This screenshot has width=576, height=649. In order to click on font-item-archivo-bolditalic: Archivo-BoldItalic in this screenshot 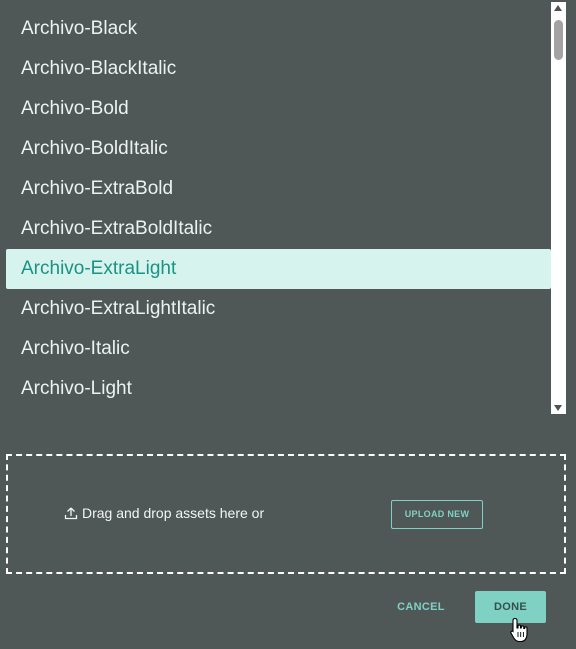, I will do `click(278, 149)`.